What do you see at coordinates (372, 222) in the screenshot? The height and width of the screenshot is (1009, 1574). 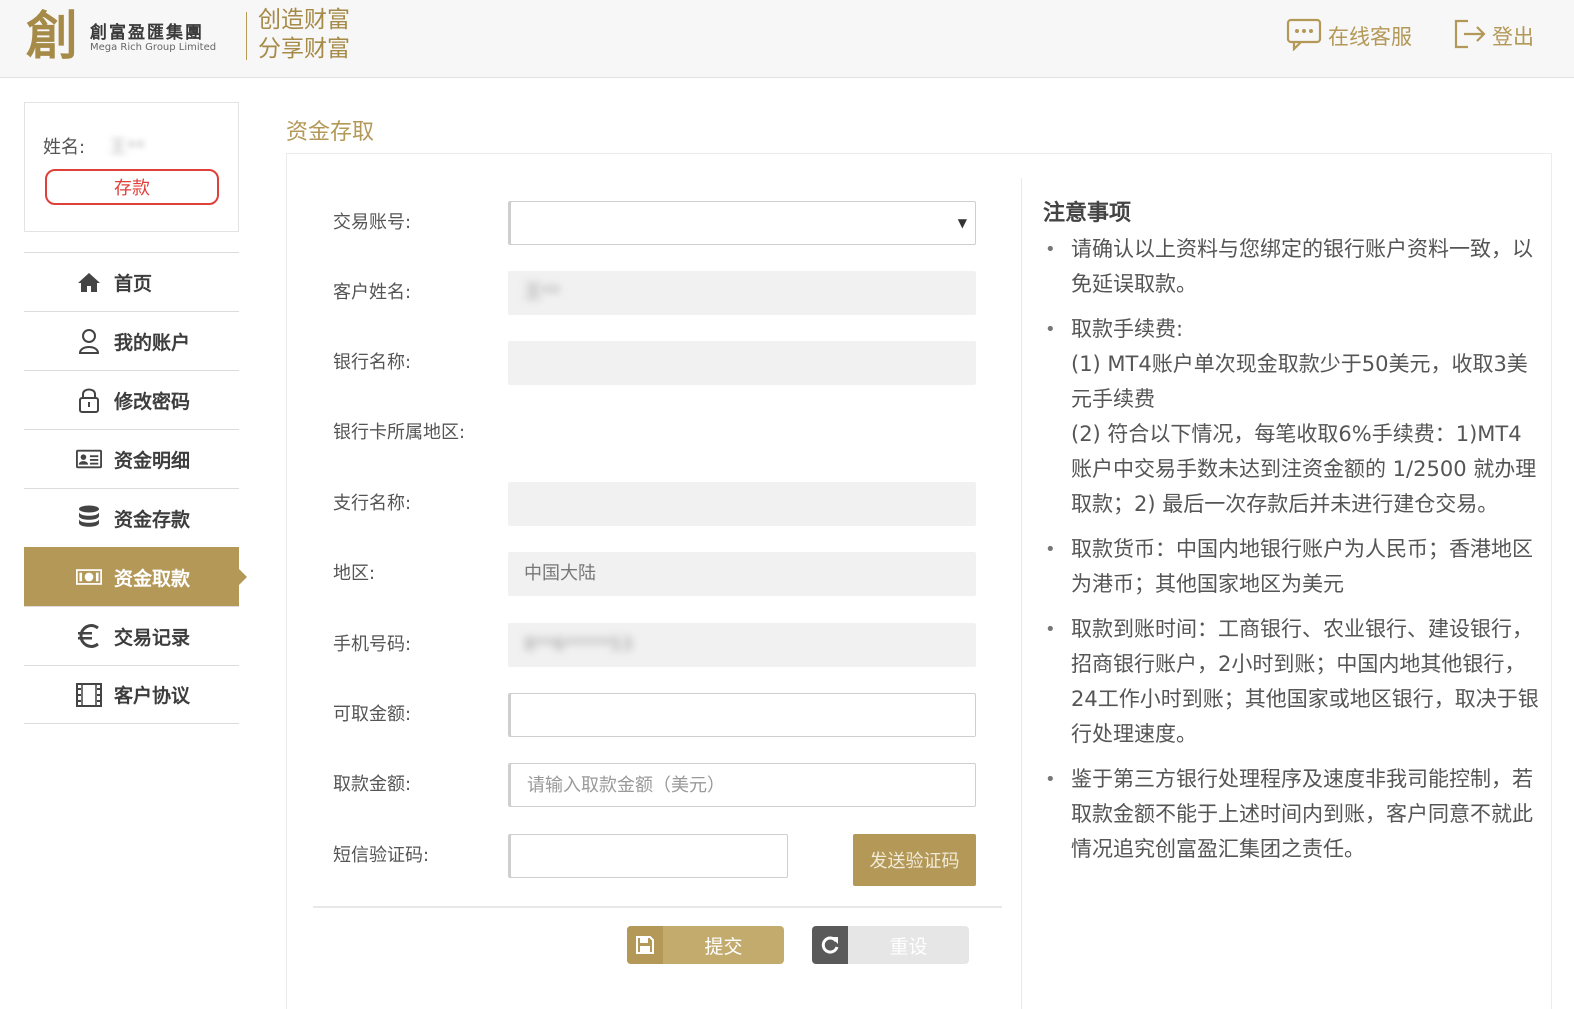 I see `trading-account-label: 交易账号:` at bounding box center [372, 222].